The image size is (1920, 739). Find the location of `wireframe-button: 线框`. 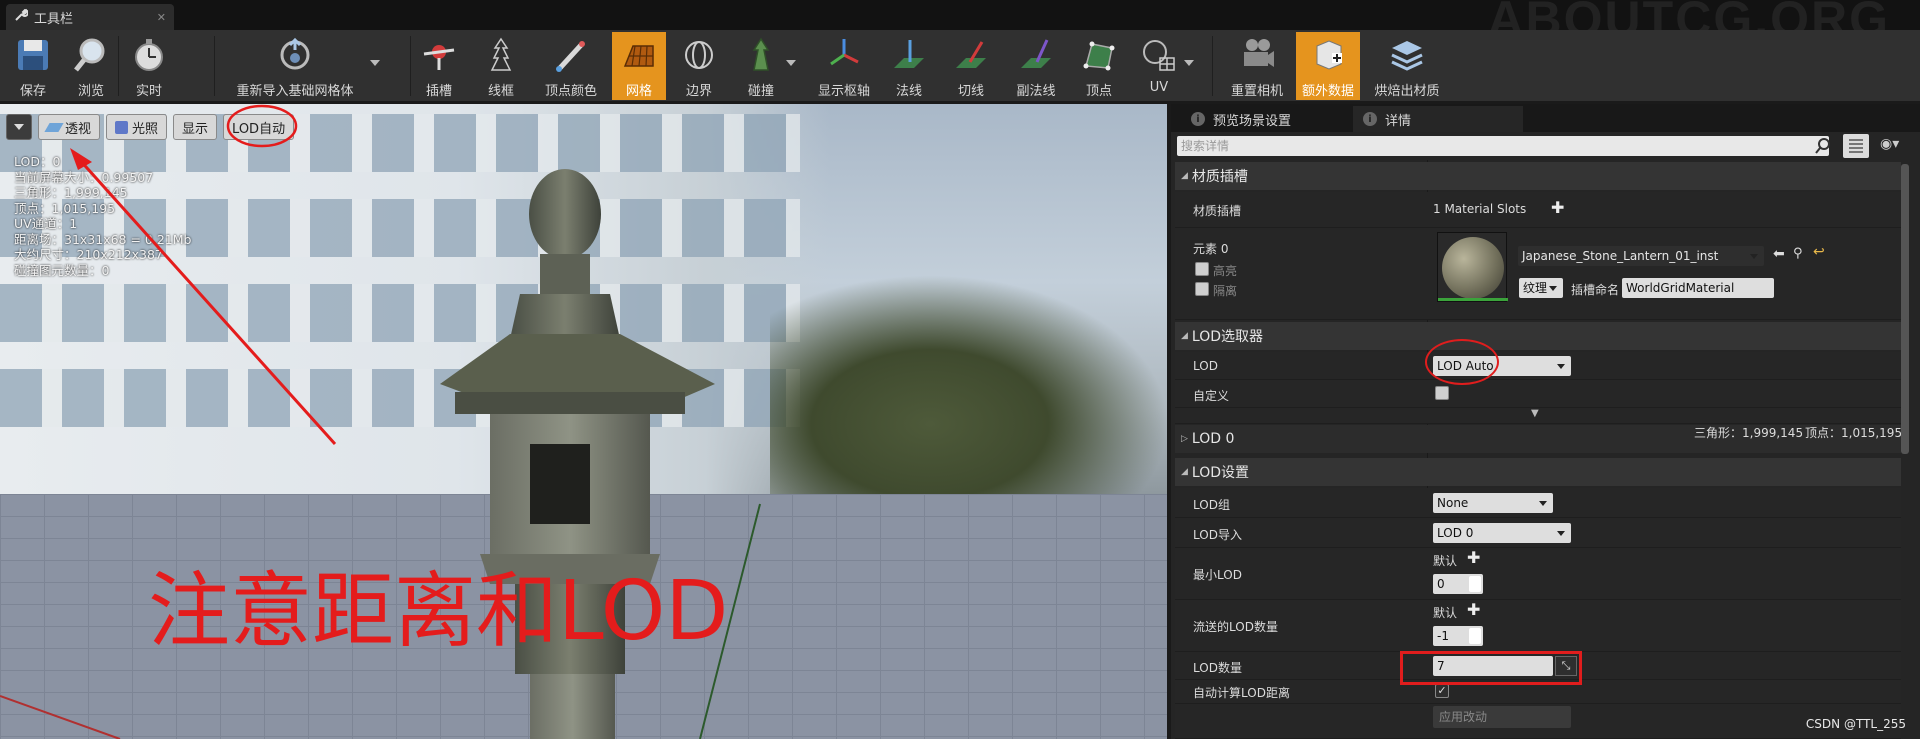

wireframe-button: 线框 is located at coordinates (501, 66).